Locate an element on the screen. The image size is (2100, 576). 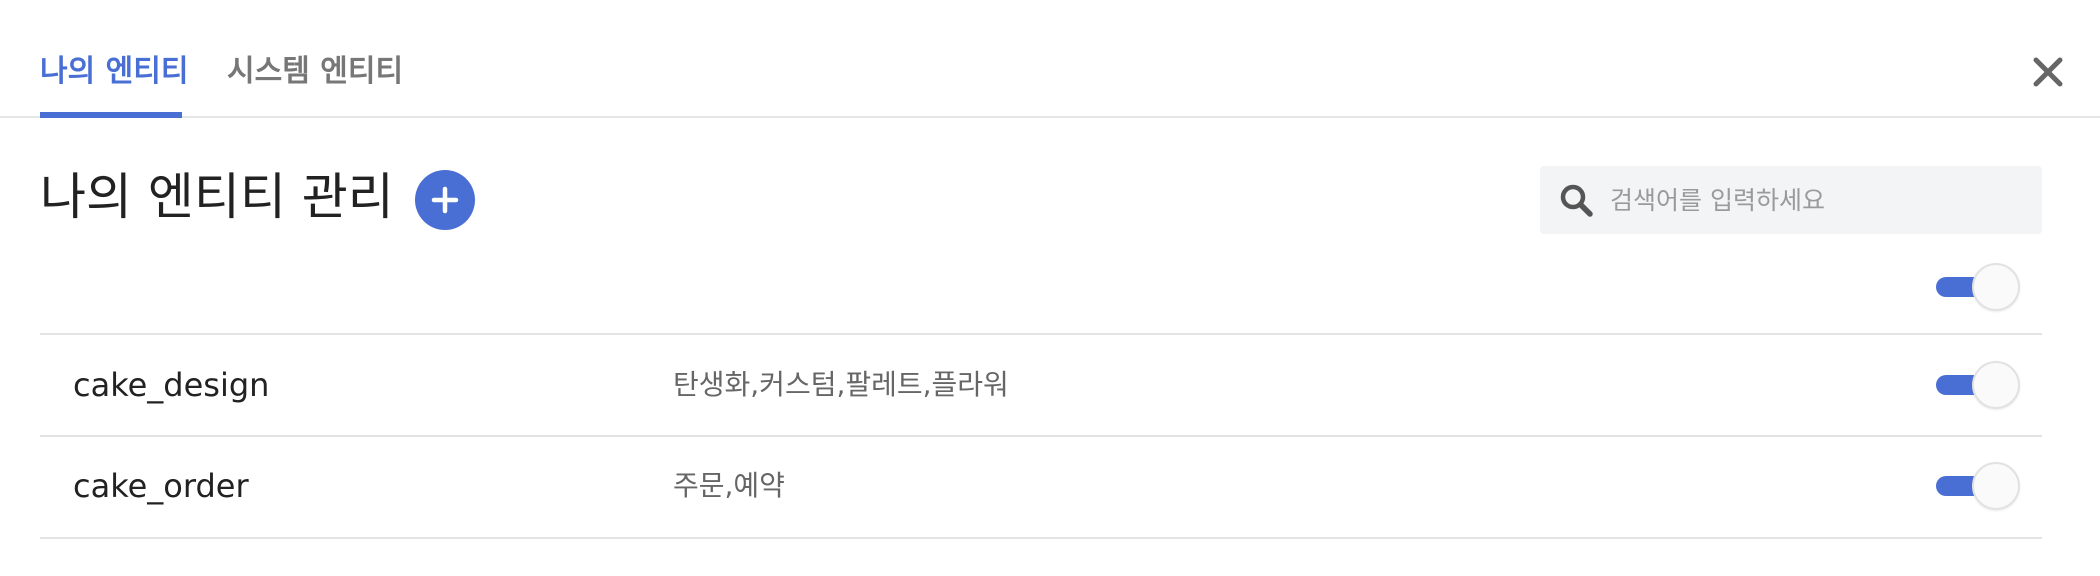
tab-my-entities: 나의 엔티티 is located at coordinates (114, 72).